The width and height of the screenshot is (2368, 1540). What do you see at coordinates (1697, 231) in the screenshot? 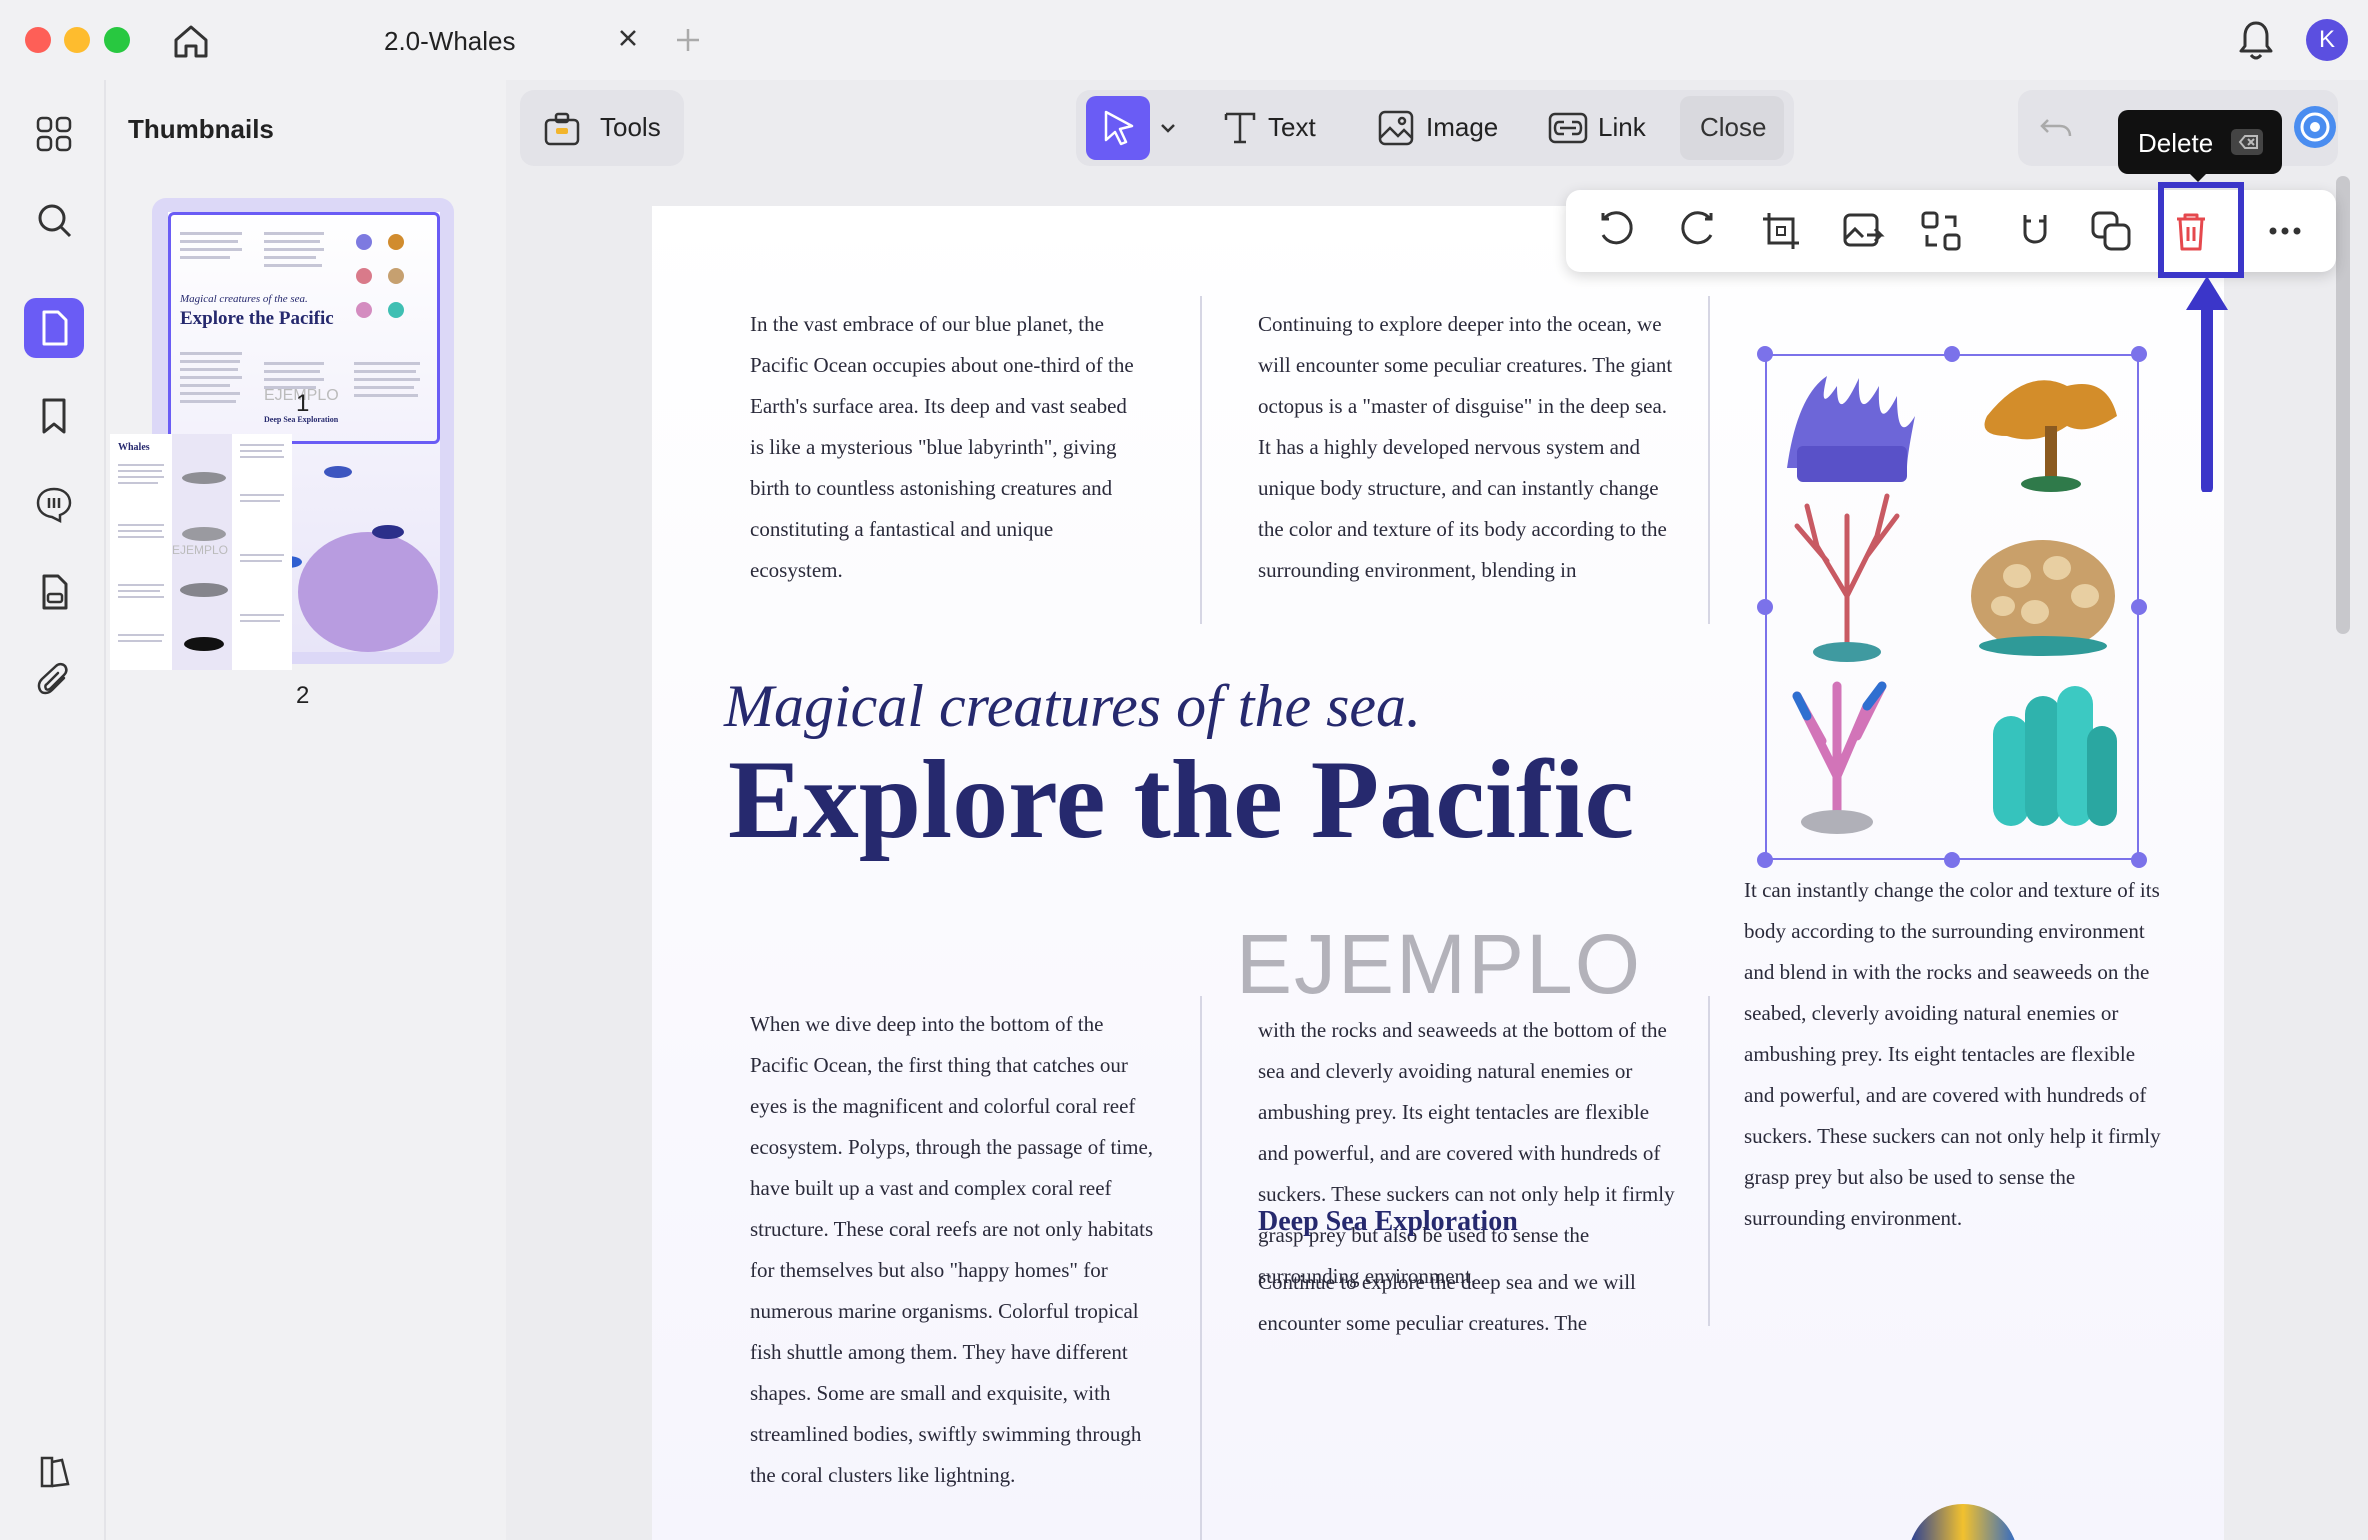
I see `rotate-right-icon` at bounding box center [1697, 231].